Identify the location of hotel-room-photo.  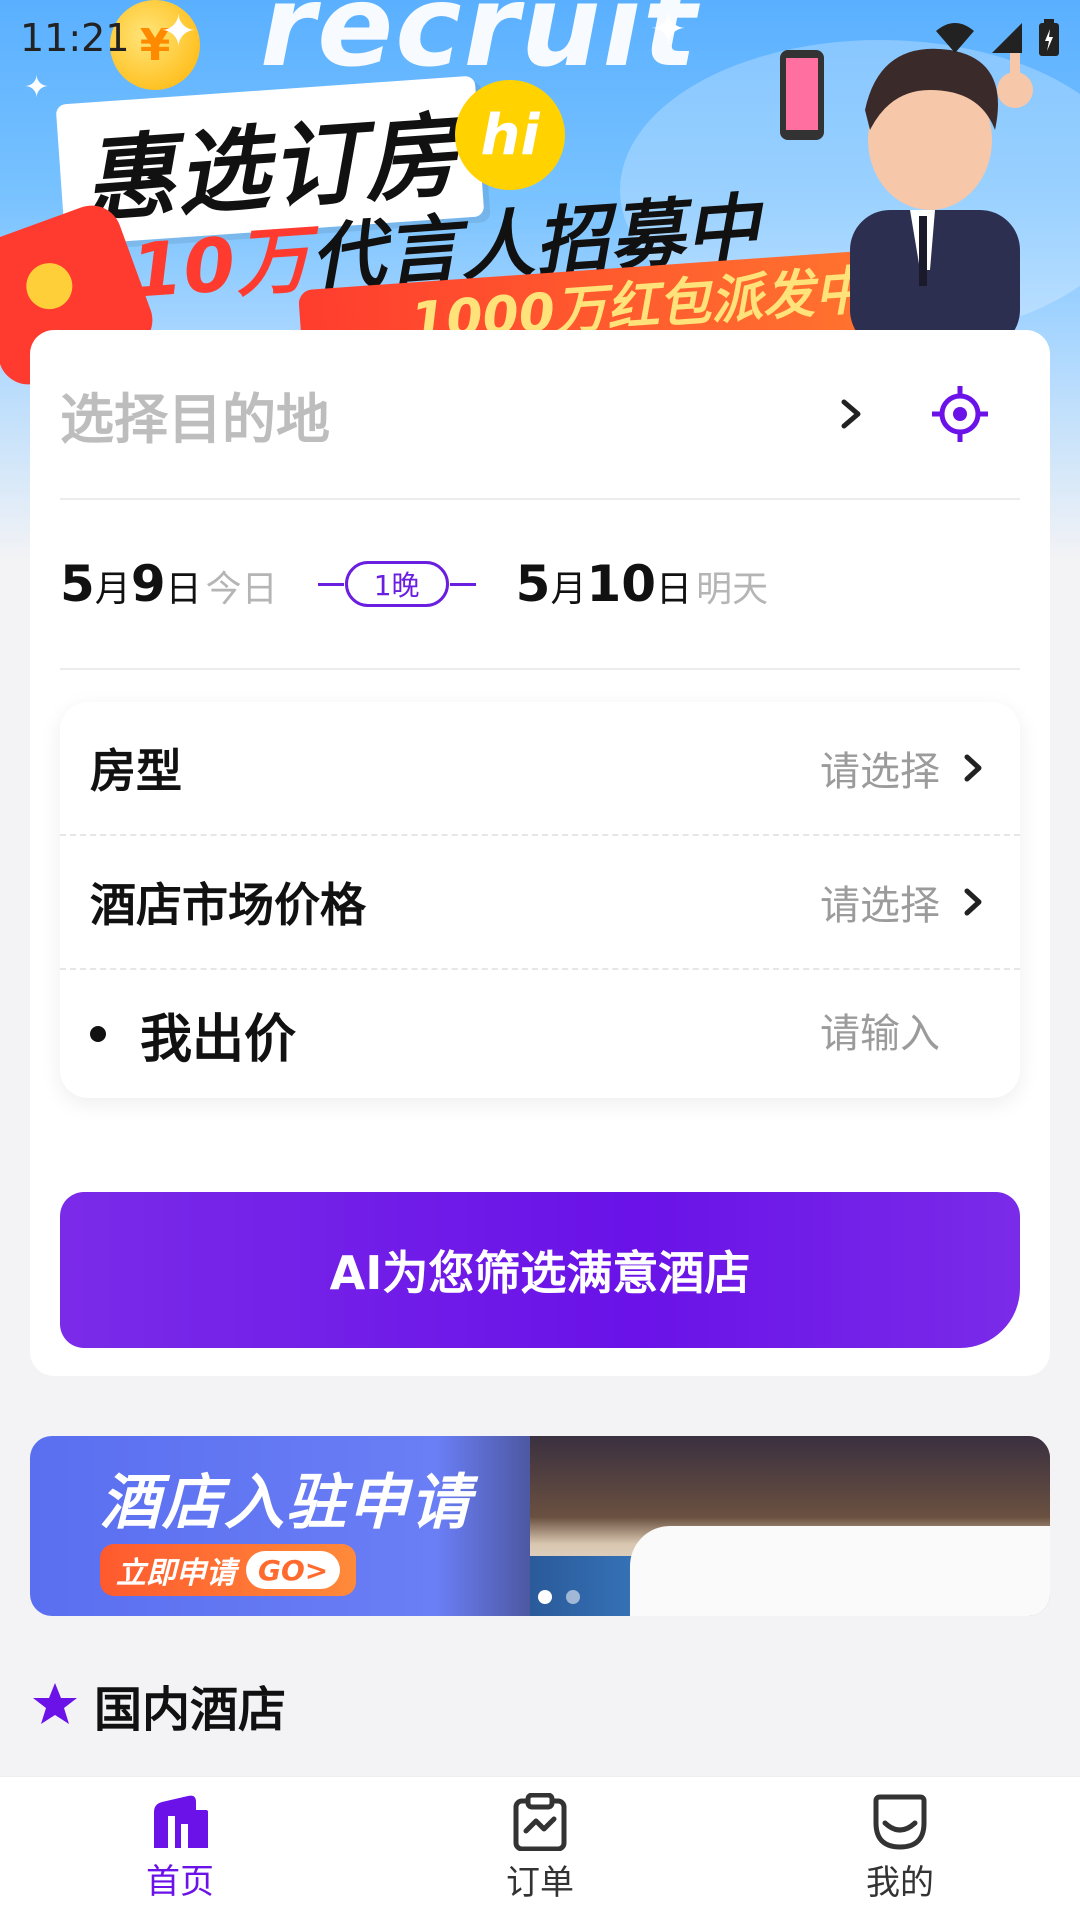
(790, 1526).